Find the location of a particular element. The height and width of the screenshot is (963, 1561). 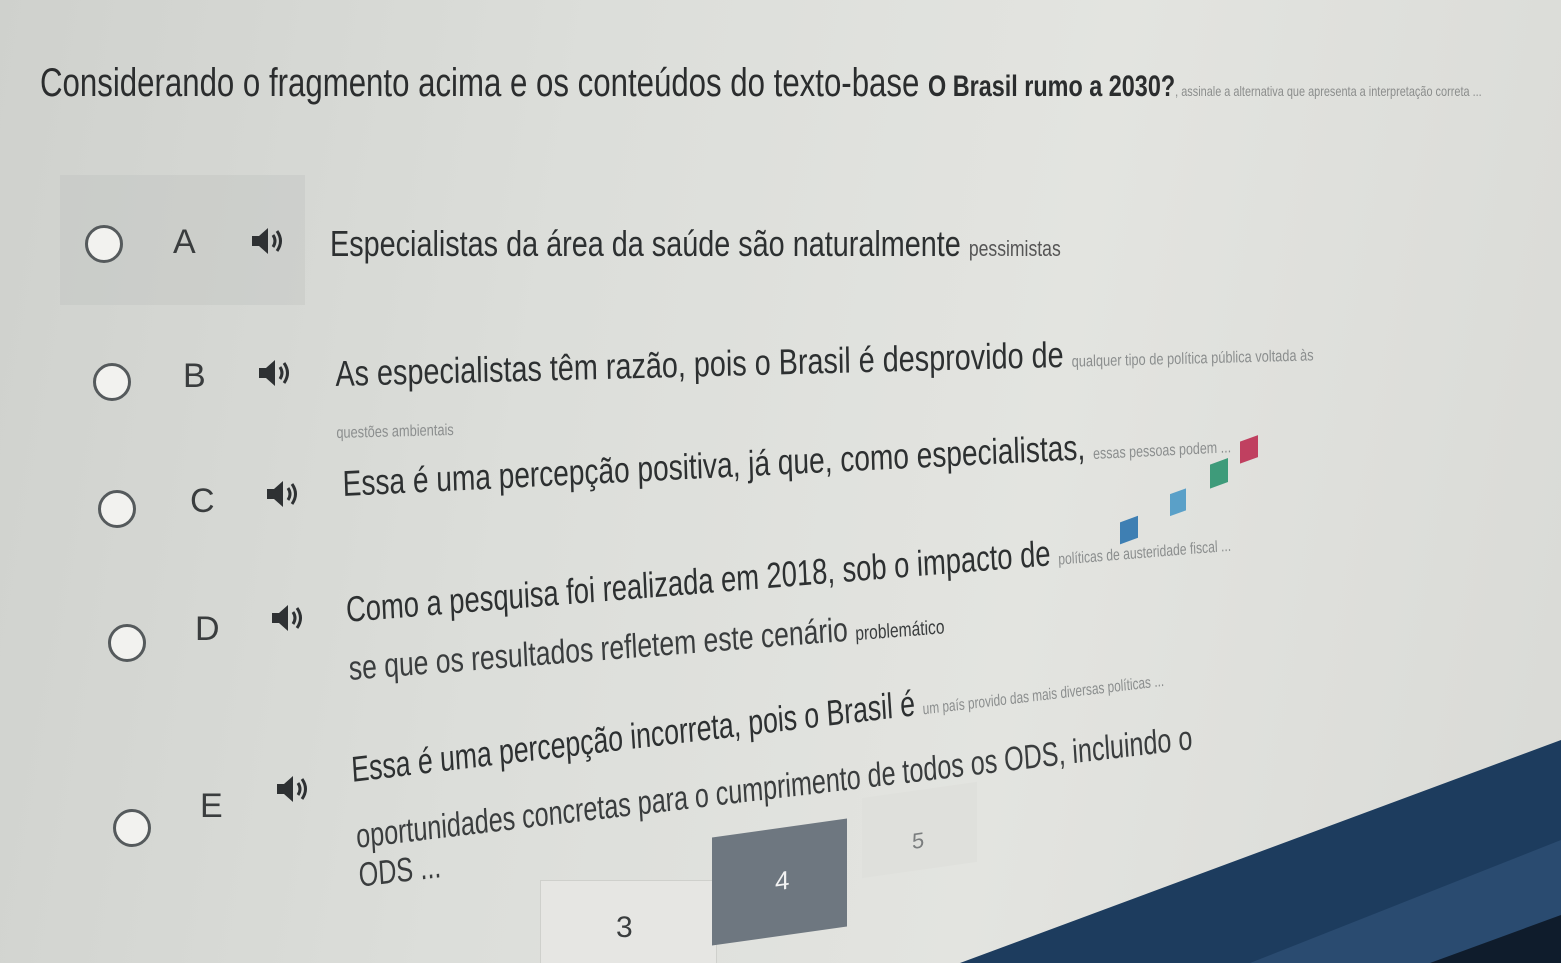

question-text-base-title: O Brasil rumo a 2030? is located at coordinates (1052, 86).